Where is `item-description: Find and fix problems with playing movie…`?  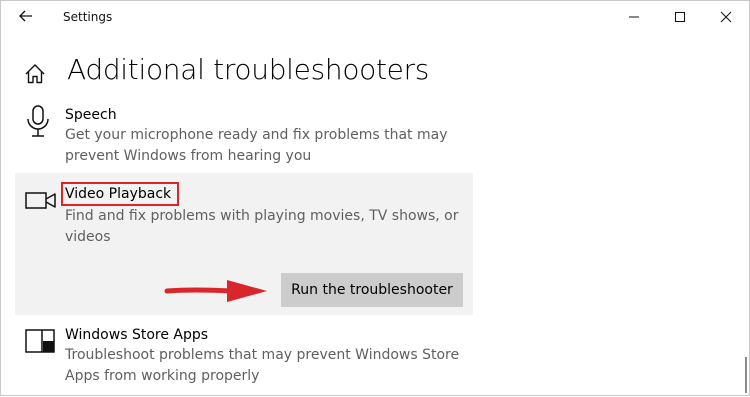
item-description: Find and fix problems with playing movie… is located at coordinates (262, 226).